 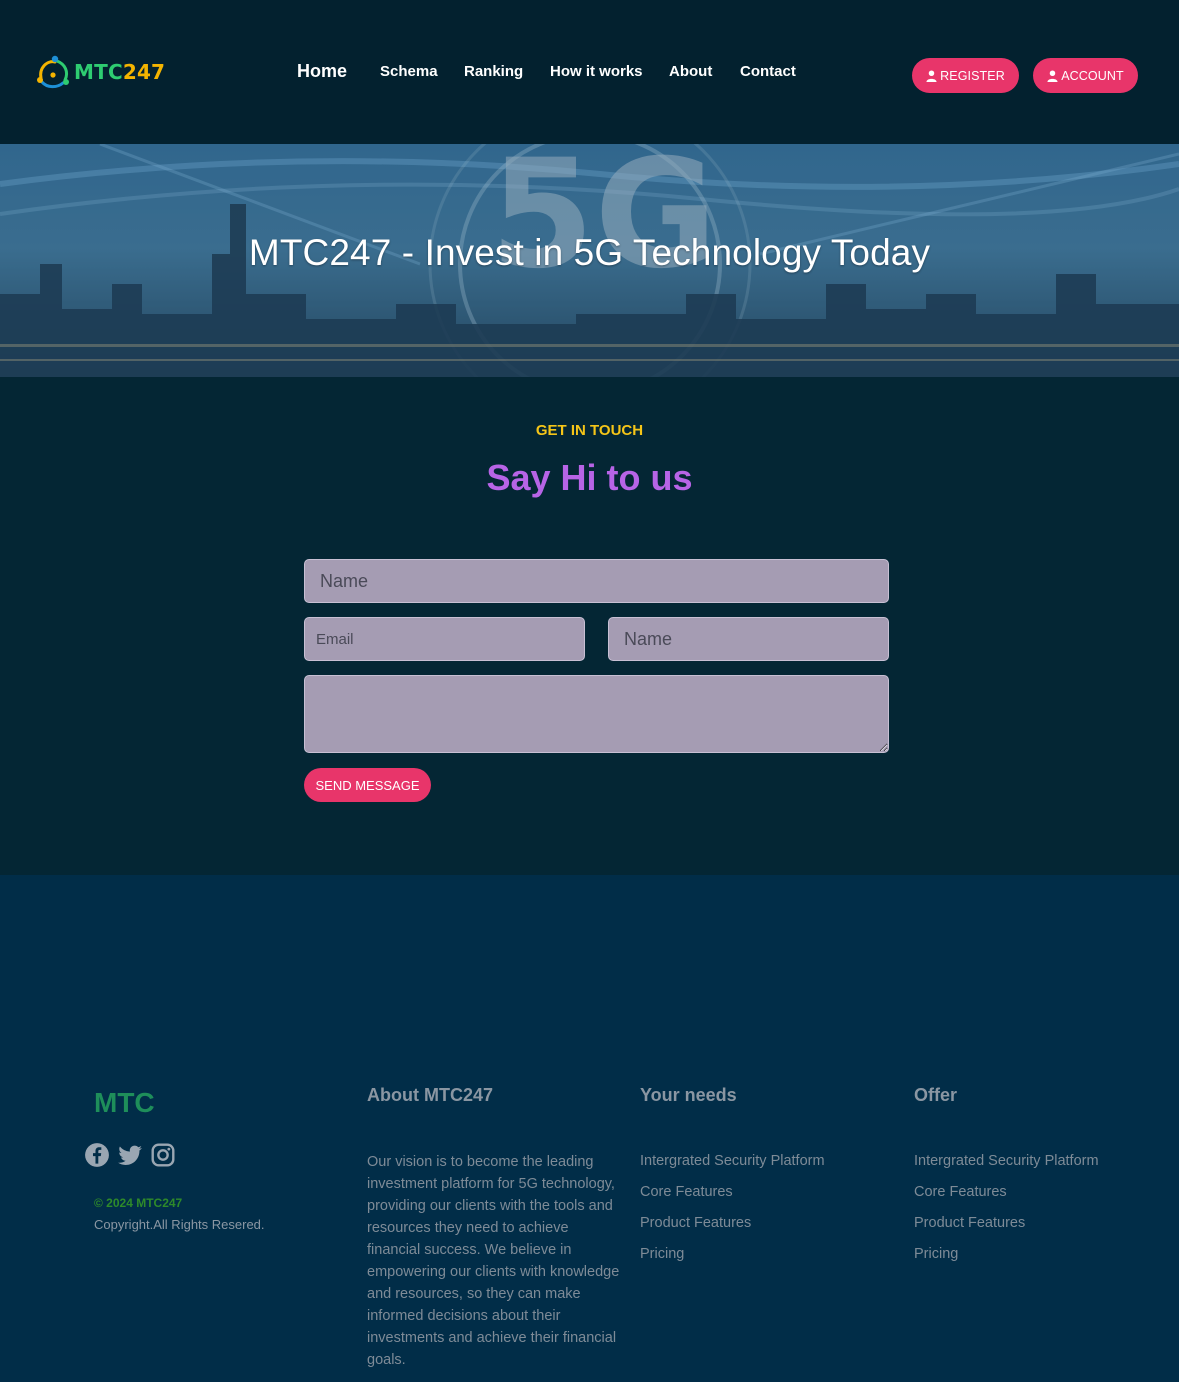 I want to click on account-button: ACCOUNT, so click(x=1085, y=75).